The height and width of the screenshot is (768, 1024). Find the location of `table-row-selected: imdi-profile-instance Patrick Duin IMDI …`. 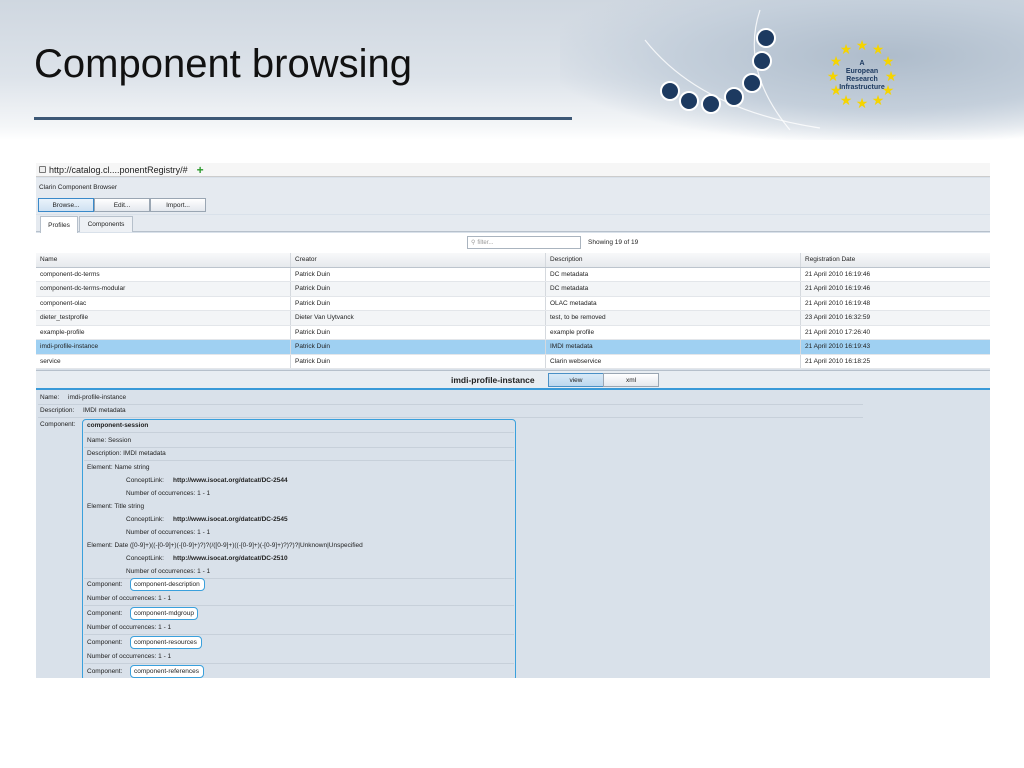

table-row-selected: imdi-profile-instance Patrick Duin IMDI … is located at coordinates (513, 347).